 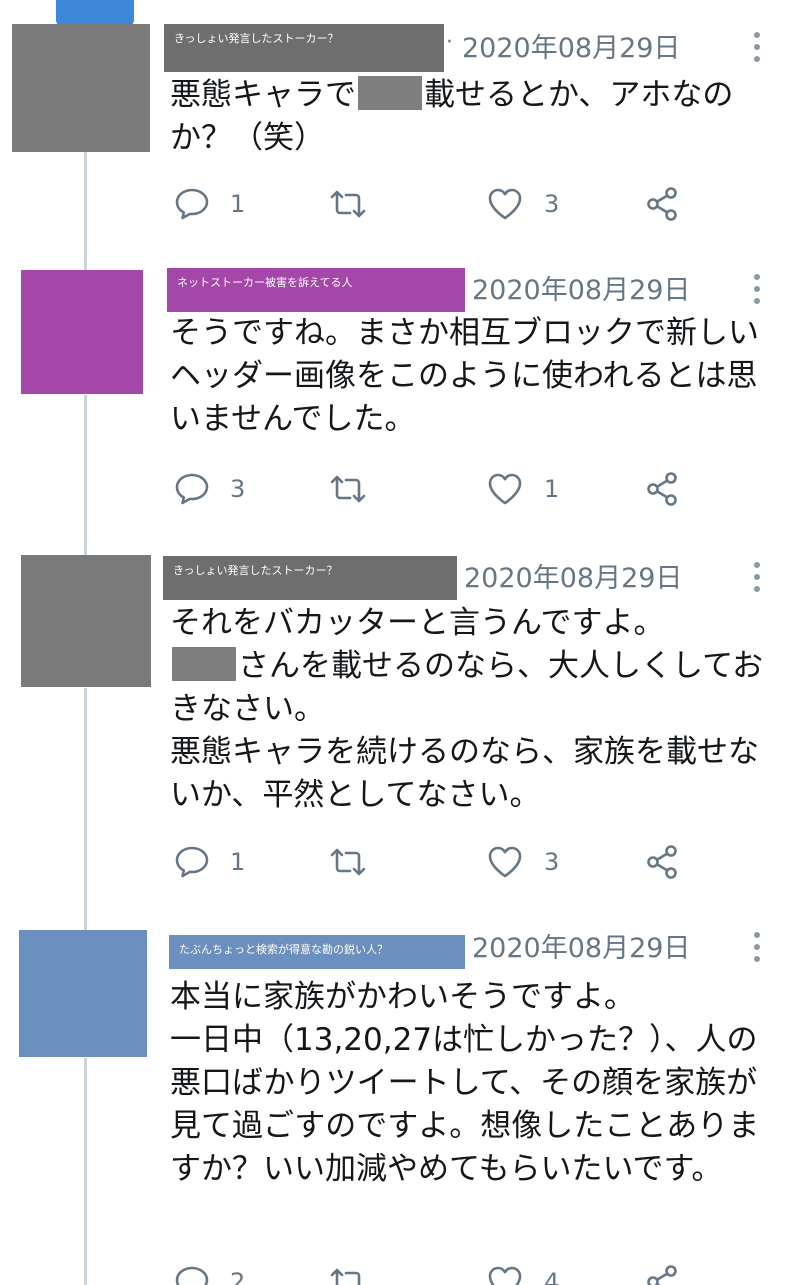 I want to click on reply-count: 2, so click(x=238, y=1276).